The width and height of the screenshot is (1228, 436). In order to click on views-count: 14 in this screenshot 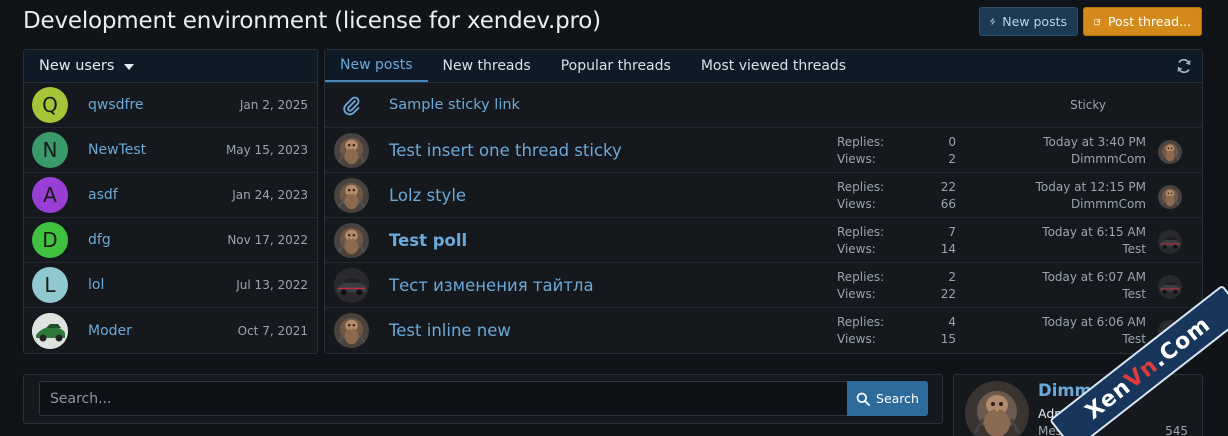, I will do `click(948, 249)`.